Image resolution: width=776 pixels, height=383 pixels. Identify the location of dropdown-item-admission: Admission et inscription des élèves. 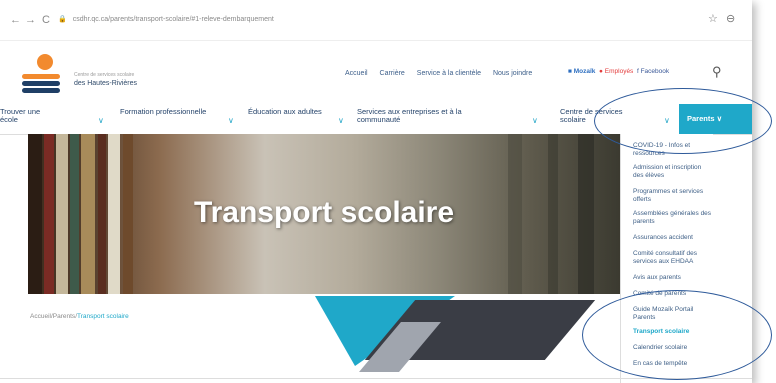
(673, 172).